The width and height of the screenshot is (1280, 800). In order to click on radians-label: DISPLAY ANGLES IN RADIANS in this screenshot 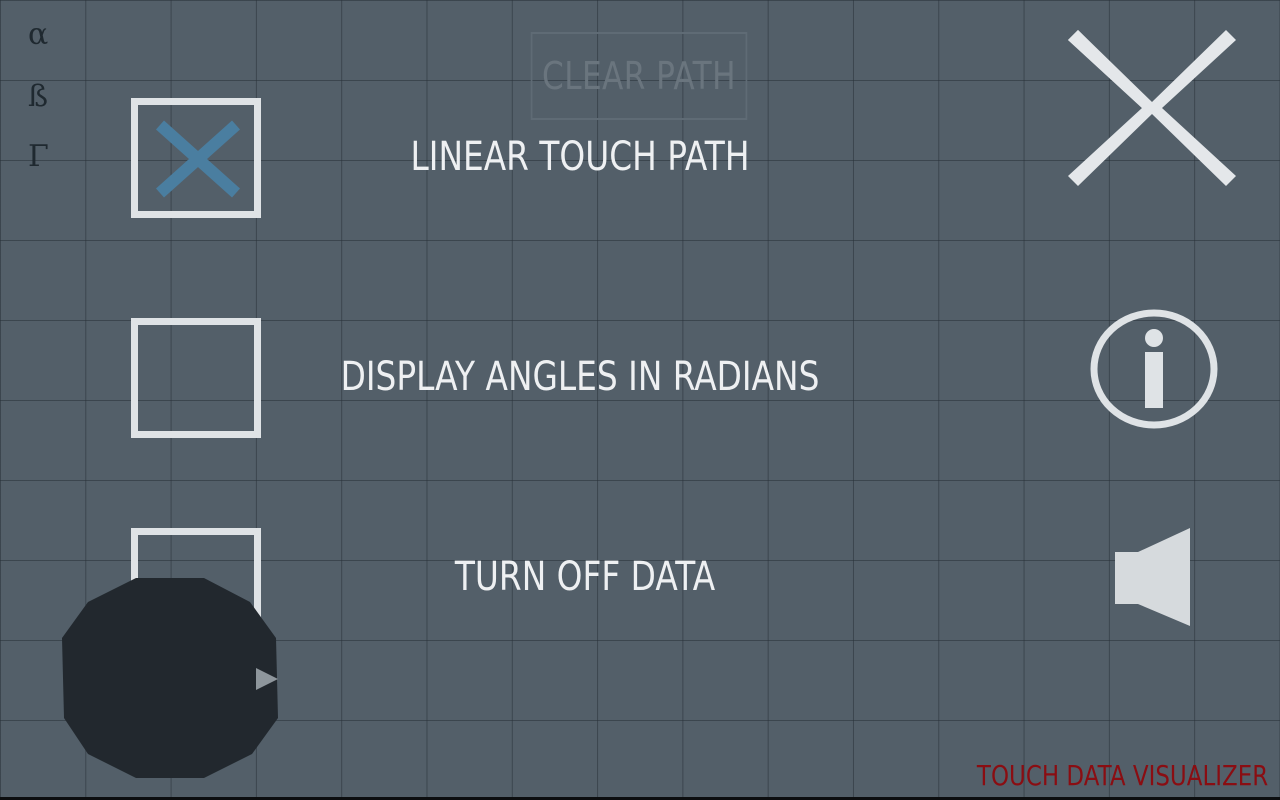, I will do `click(580, 377)`.